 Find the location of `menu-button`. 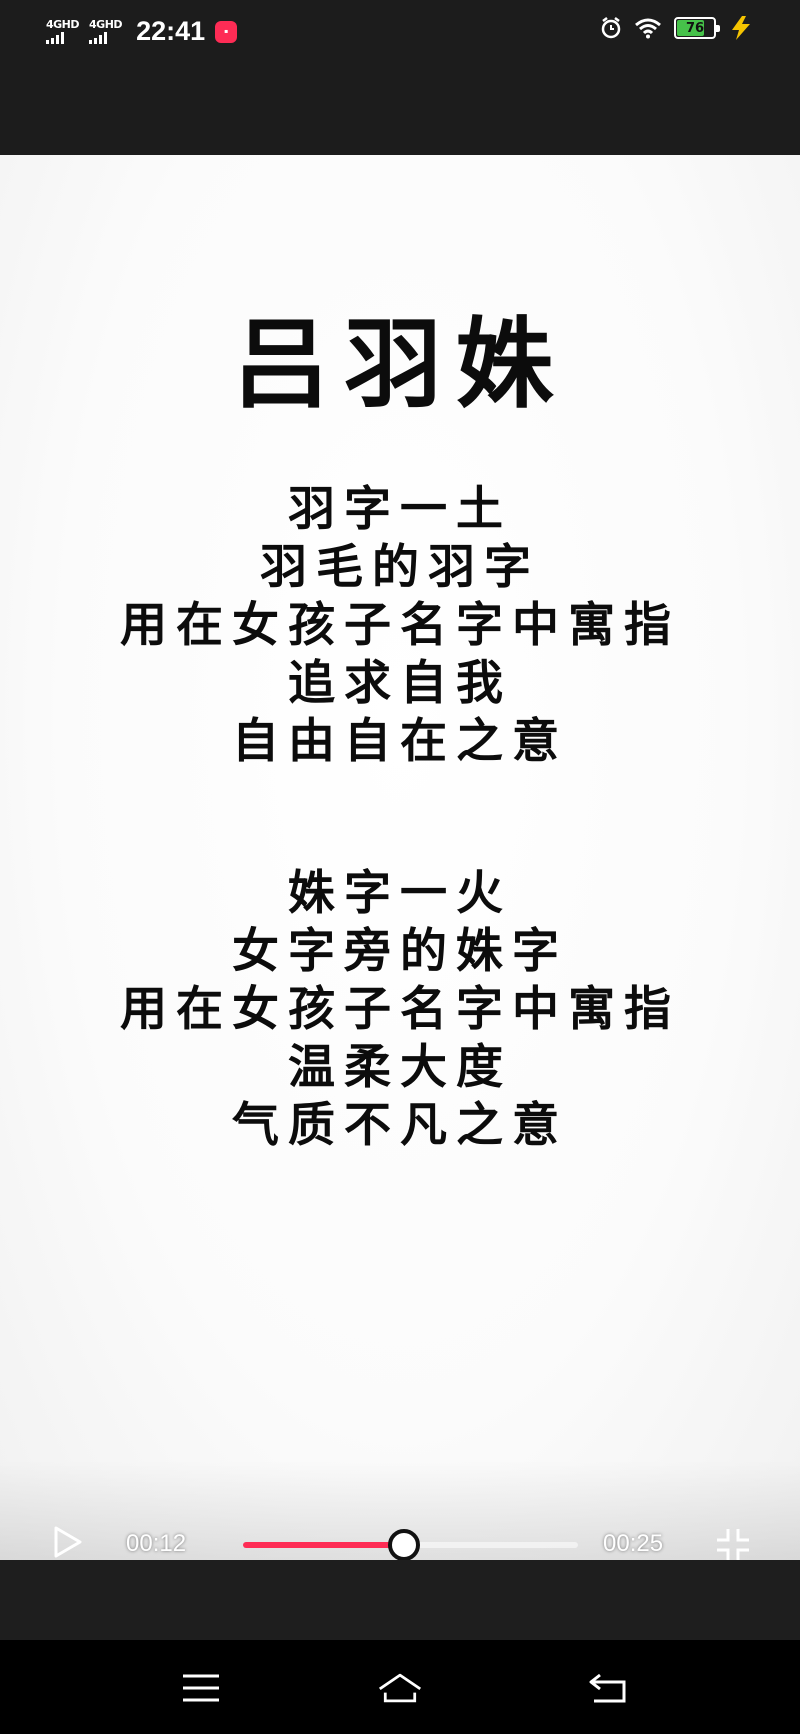

menu-button is located at coordinates (201, 1688).